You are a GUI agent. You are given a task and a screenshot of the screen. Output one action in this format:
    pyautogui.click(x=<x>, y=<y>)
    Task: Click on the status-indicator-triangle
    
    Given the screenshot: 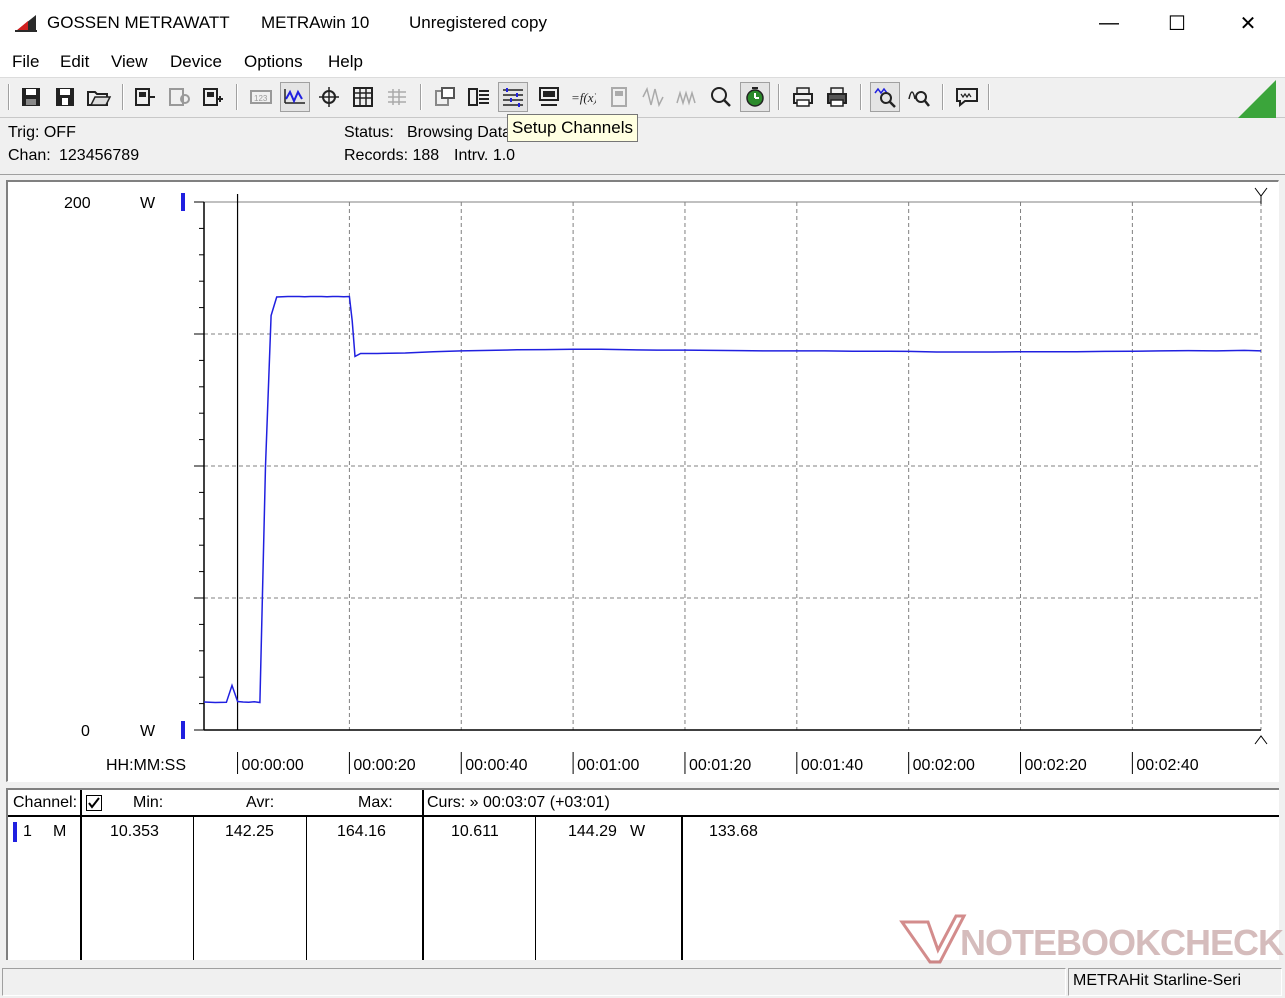 What is the action you would take?
    pyautogui.click(x=1257, y=99)
    